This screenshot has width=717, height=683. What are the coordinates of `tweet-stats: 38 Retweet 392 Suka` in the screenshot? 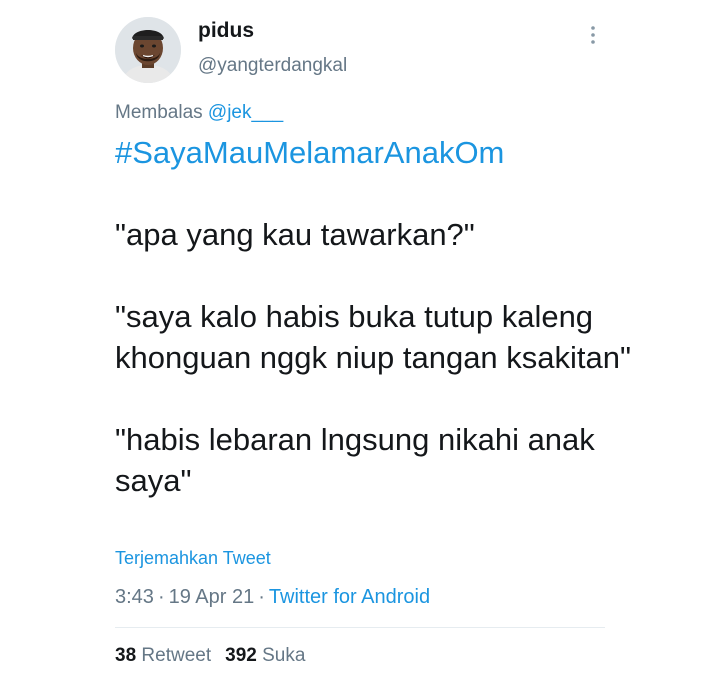 It's located at (210, 656).